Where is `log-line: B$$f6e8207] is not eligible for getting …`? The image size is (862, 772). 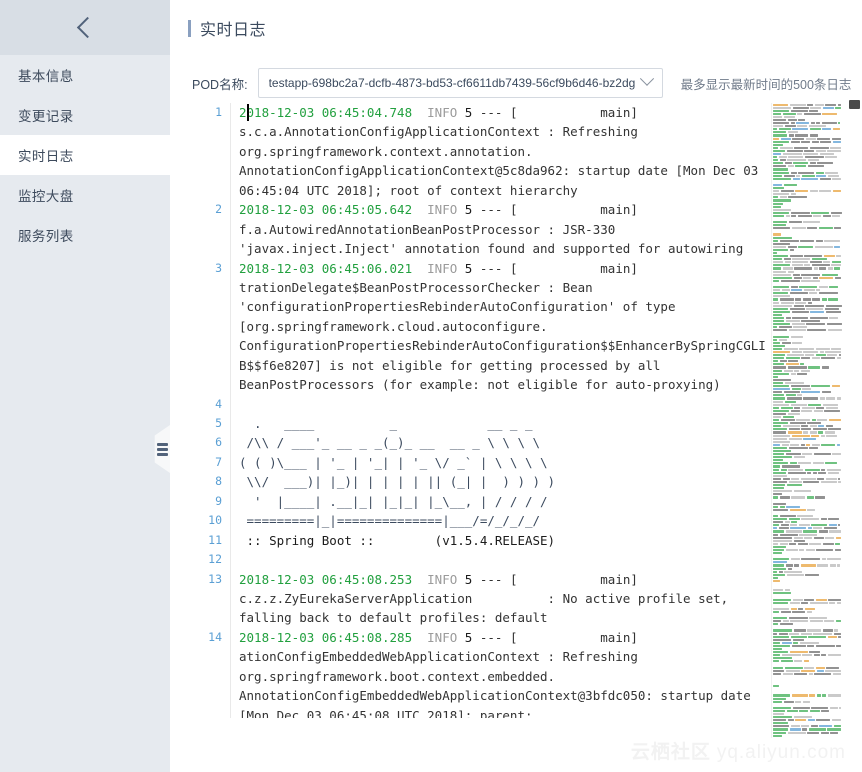 log-line: B$$f6e8207] is not eligible for getting … is located at coordinates (450, 365).